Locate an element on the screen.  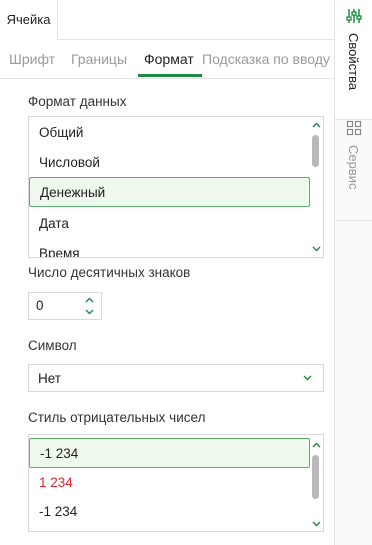
side-rail: Свойства Сервис is located at coordinates (353, 272).